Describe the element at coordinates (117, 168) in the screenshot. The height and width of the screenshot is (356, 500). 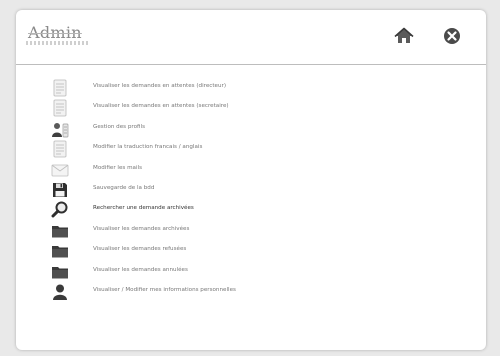
I see `menu-item-label: Modifier les mails` at that location.